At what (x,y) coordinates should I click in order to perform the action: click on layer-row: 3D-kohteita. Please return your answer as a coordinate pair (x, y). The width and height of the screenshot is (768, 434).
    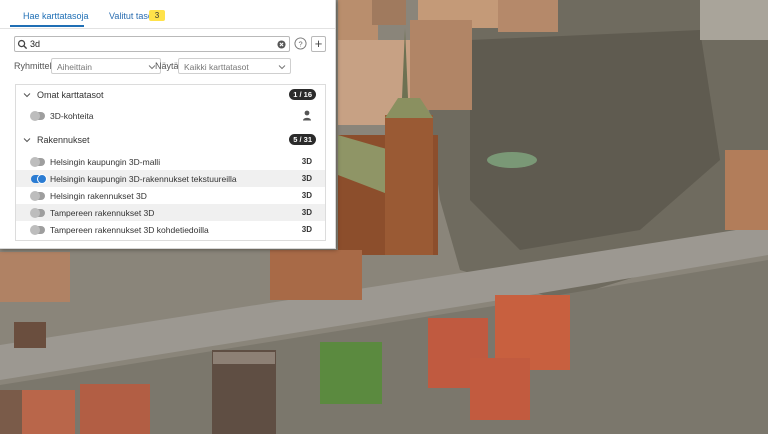
    Looking at the image, I should click on (170, 115).